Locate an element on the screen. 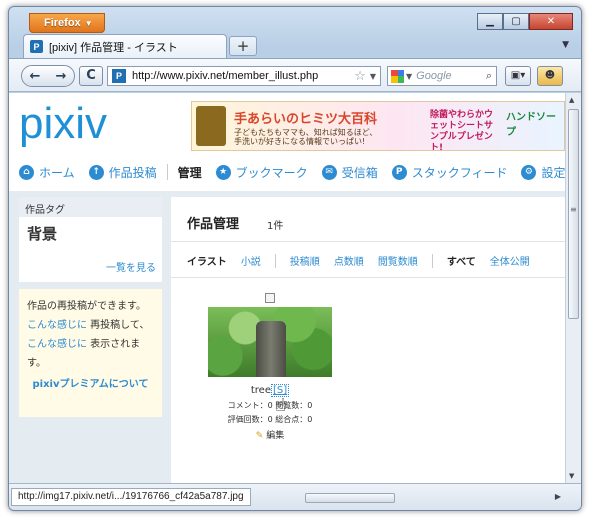 Image resolution: width=596 pixels, height=521 pixels. filter-novel: 小説 is located at coordinates (251, 260).